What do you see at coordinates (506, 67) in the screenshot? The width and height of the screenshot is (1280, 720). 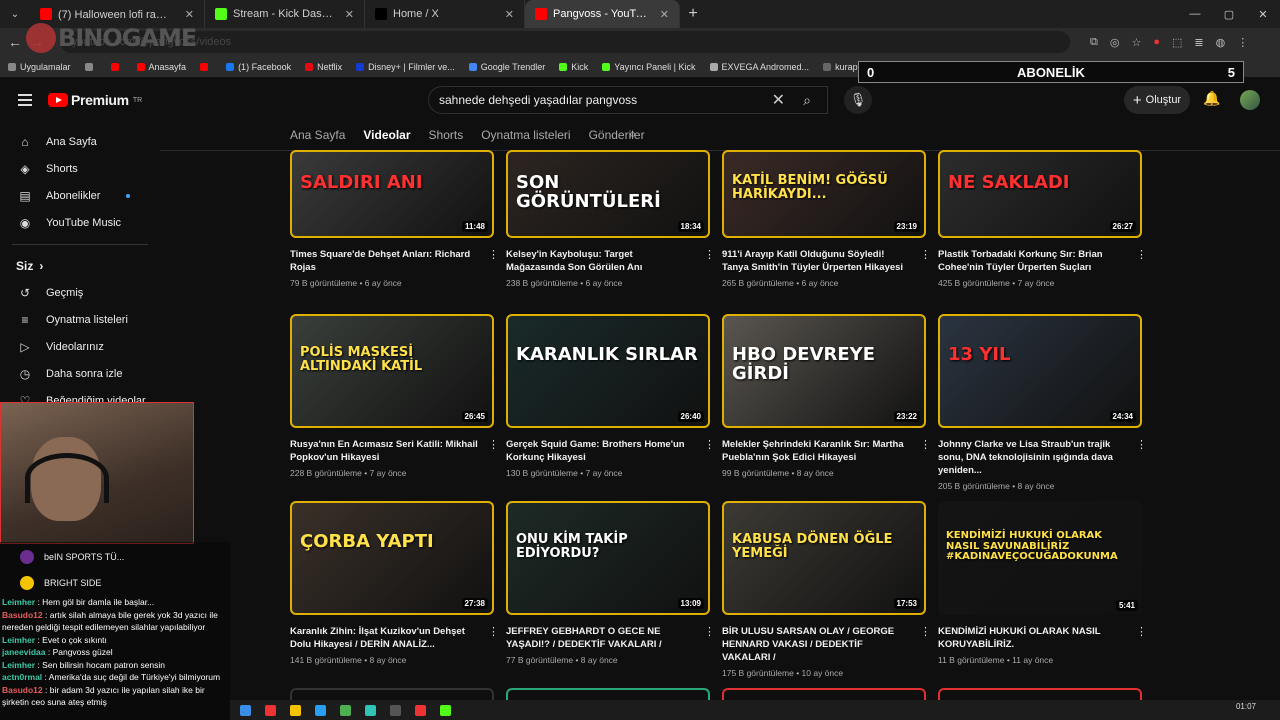 I see `bookmark-item: Google Trendler` at bounding box center [506, 67].